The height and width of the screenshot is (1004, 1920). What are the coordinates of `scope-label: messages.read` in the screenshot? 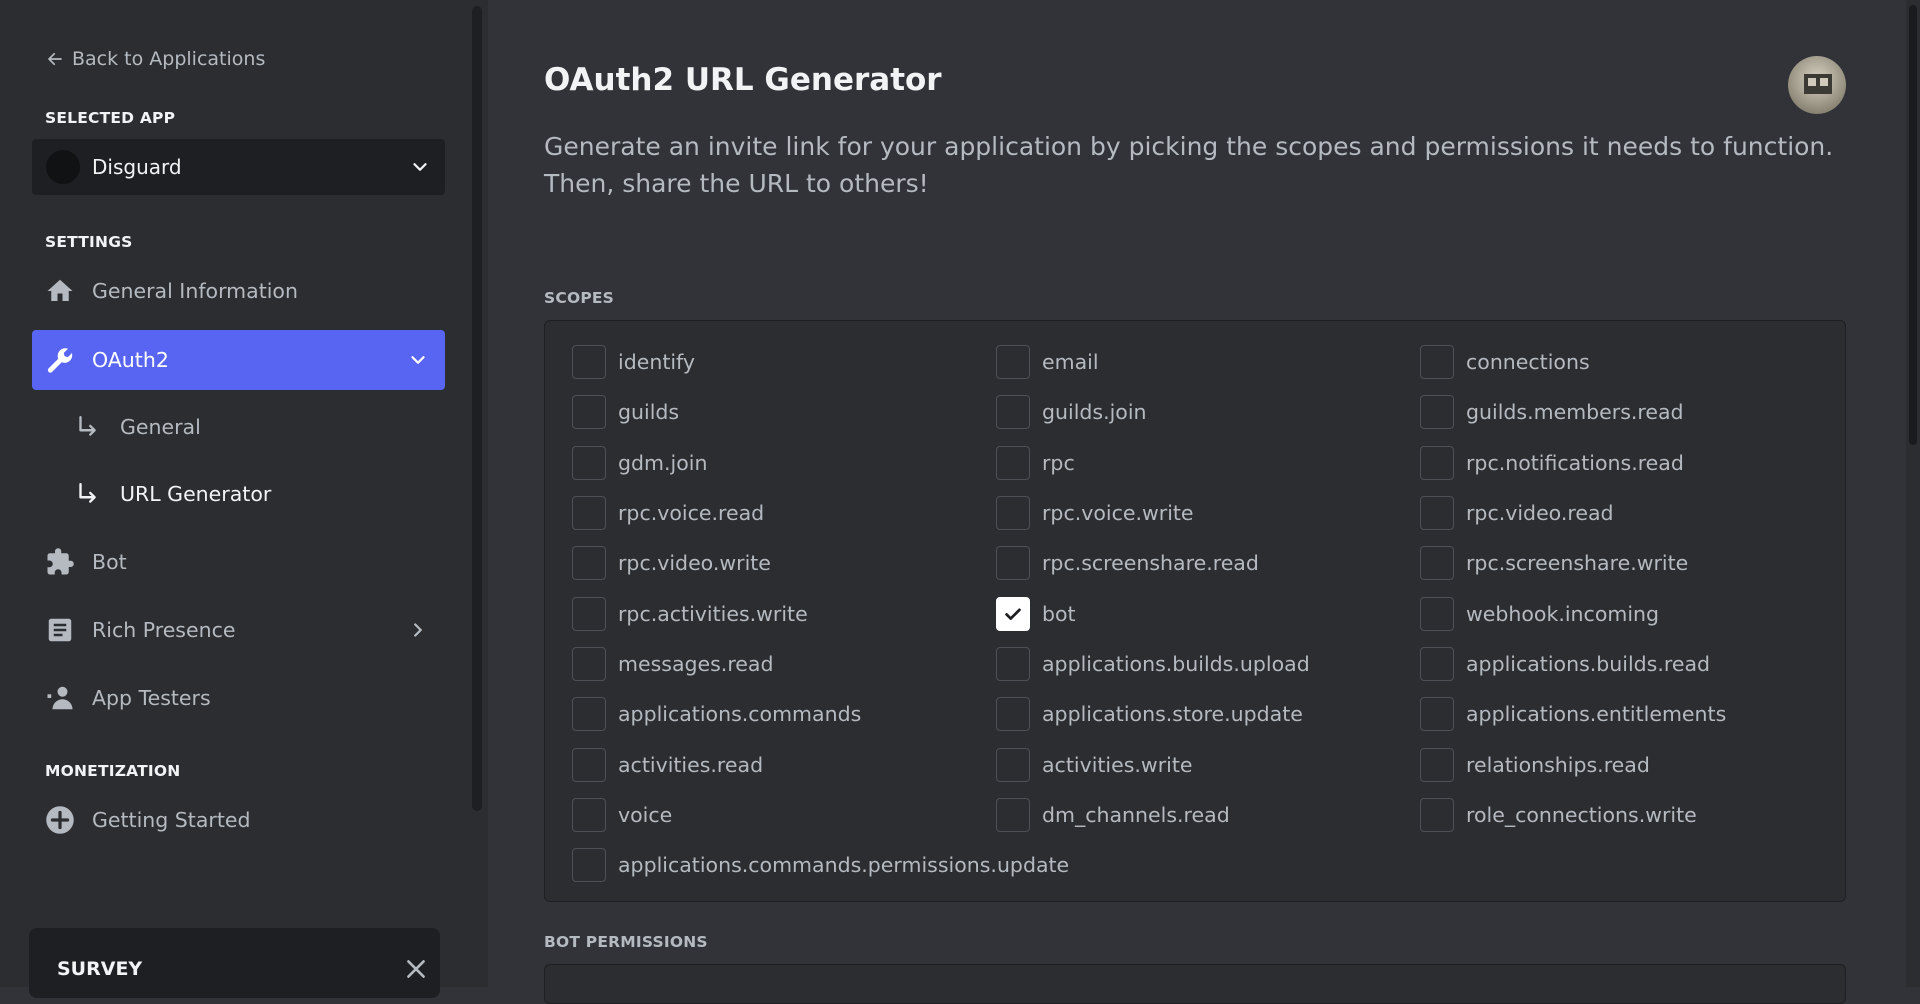 It's located at (696, 663).